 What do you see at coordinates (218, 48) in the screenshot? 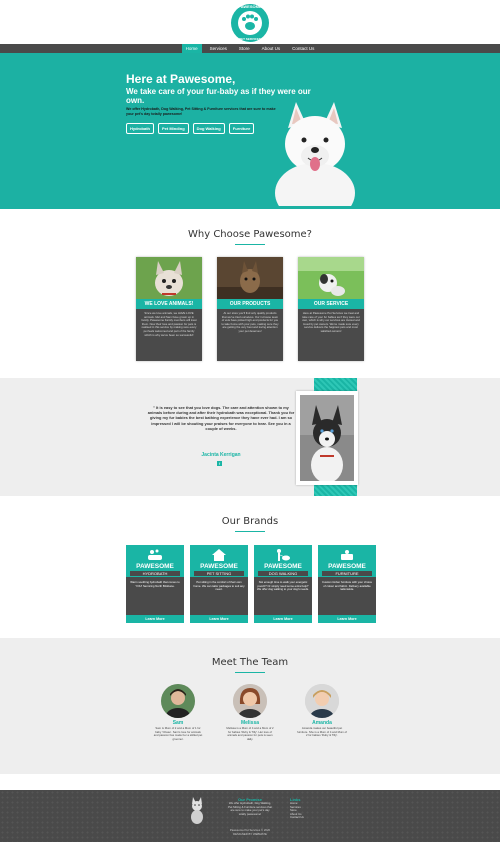
I see `nav-services: Services` at bounding box center [218, 48].